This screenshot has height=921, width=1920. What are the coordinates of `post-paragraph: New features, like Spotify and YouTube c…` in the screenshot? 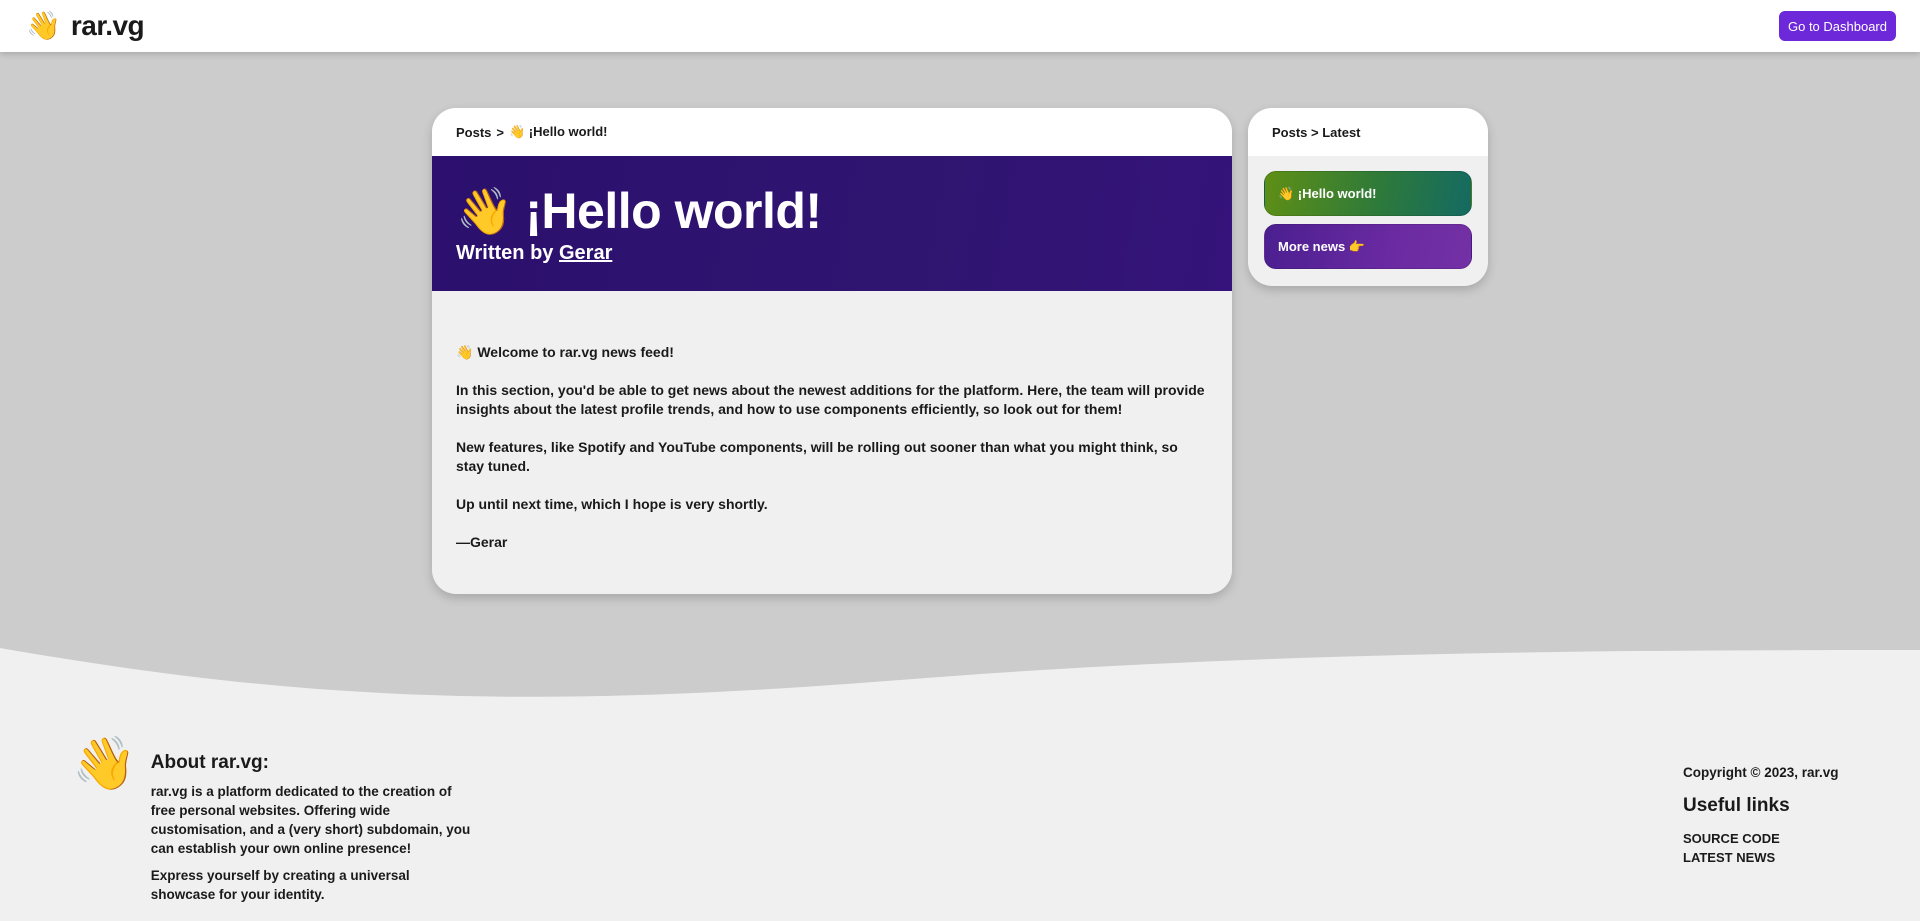 It's located at (817, 456).